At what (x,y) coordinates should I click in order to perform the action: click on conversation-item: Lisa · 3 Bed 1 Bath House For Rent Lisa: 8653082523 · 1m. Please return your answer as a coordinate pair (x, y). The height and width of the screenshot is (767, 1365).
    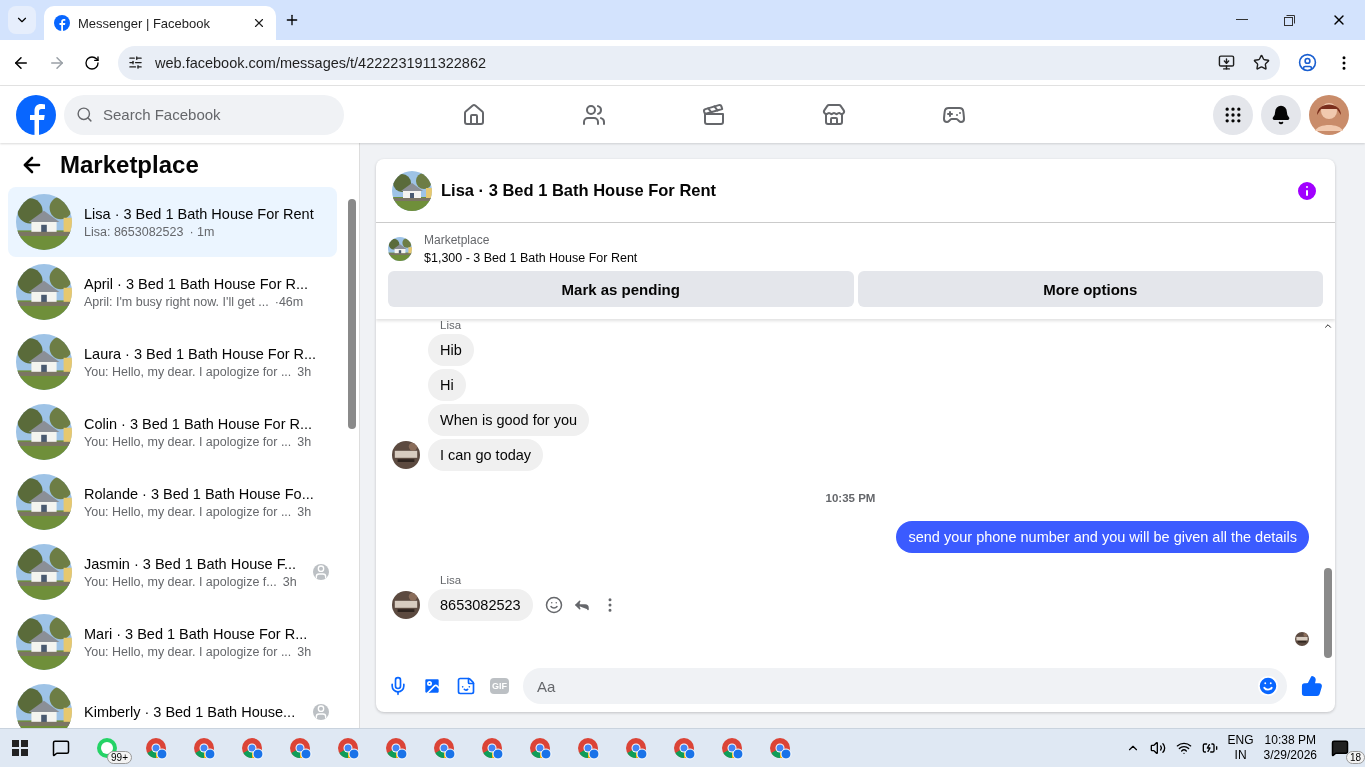
    Looking at the image, I should click on (172, 222).